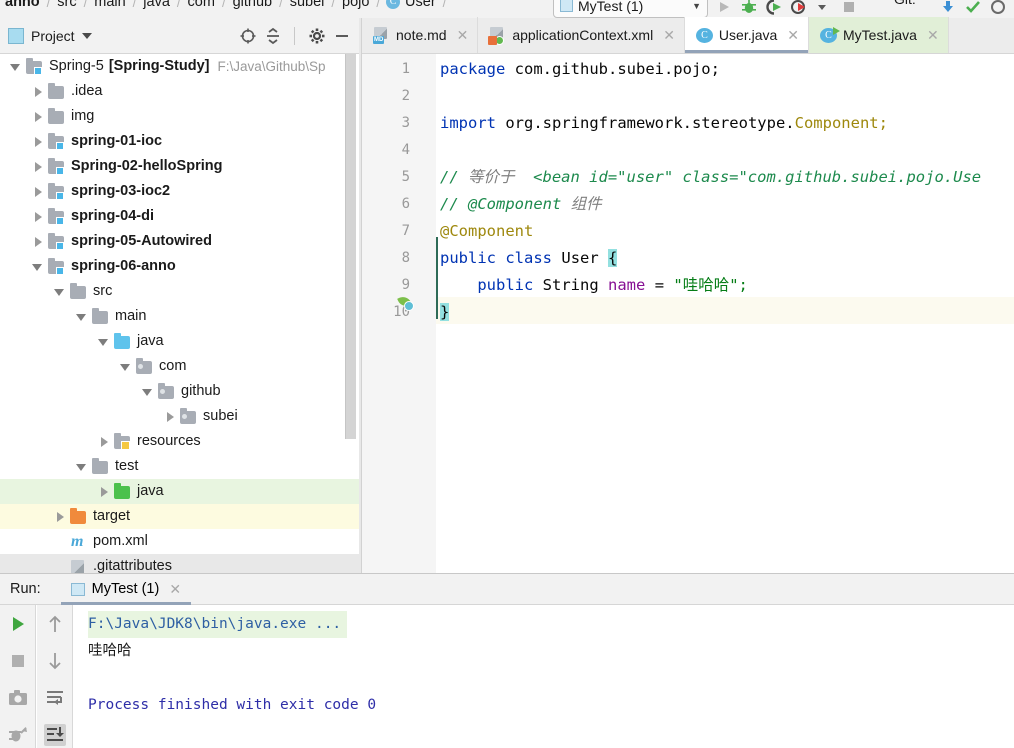 This screenshot has height=748, width=1014. Describe the element at coordinates (948, 7) in the screenshot. I see `update-project-icon` at that location.